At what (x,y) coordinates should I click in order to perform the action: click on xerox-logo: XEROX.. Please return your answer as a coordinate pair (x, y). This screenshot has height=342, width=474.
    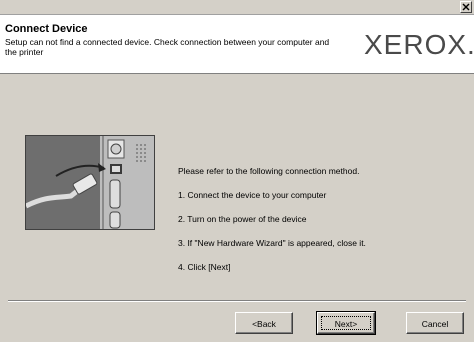
    Looking at the image, I should click on (419, 44).